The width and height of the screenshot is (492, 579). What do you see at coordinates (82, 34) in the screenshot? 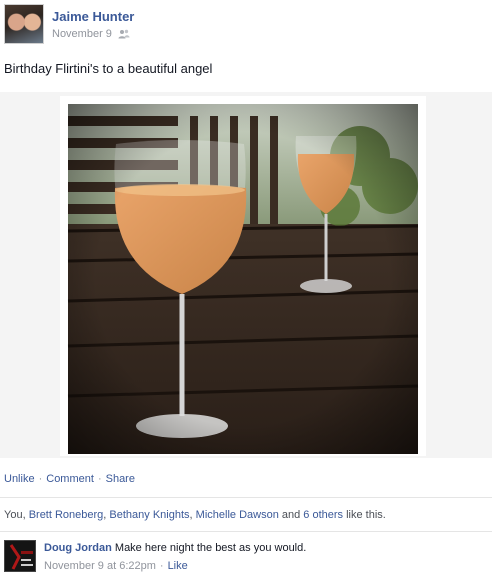
I see `post-date: November 9` at bounding box center [82, 34].